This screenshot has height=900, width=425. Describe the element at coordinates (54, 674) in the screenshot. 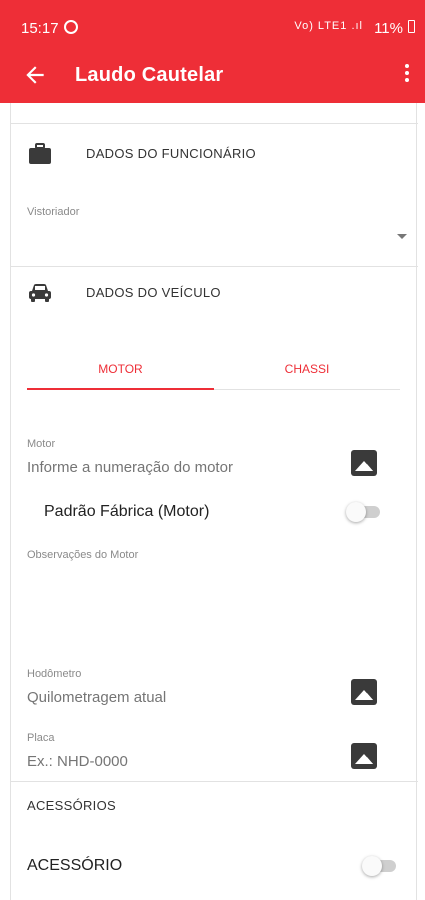

I see `hodometro-label: Hodômetro` at that location.